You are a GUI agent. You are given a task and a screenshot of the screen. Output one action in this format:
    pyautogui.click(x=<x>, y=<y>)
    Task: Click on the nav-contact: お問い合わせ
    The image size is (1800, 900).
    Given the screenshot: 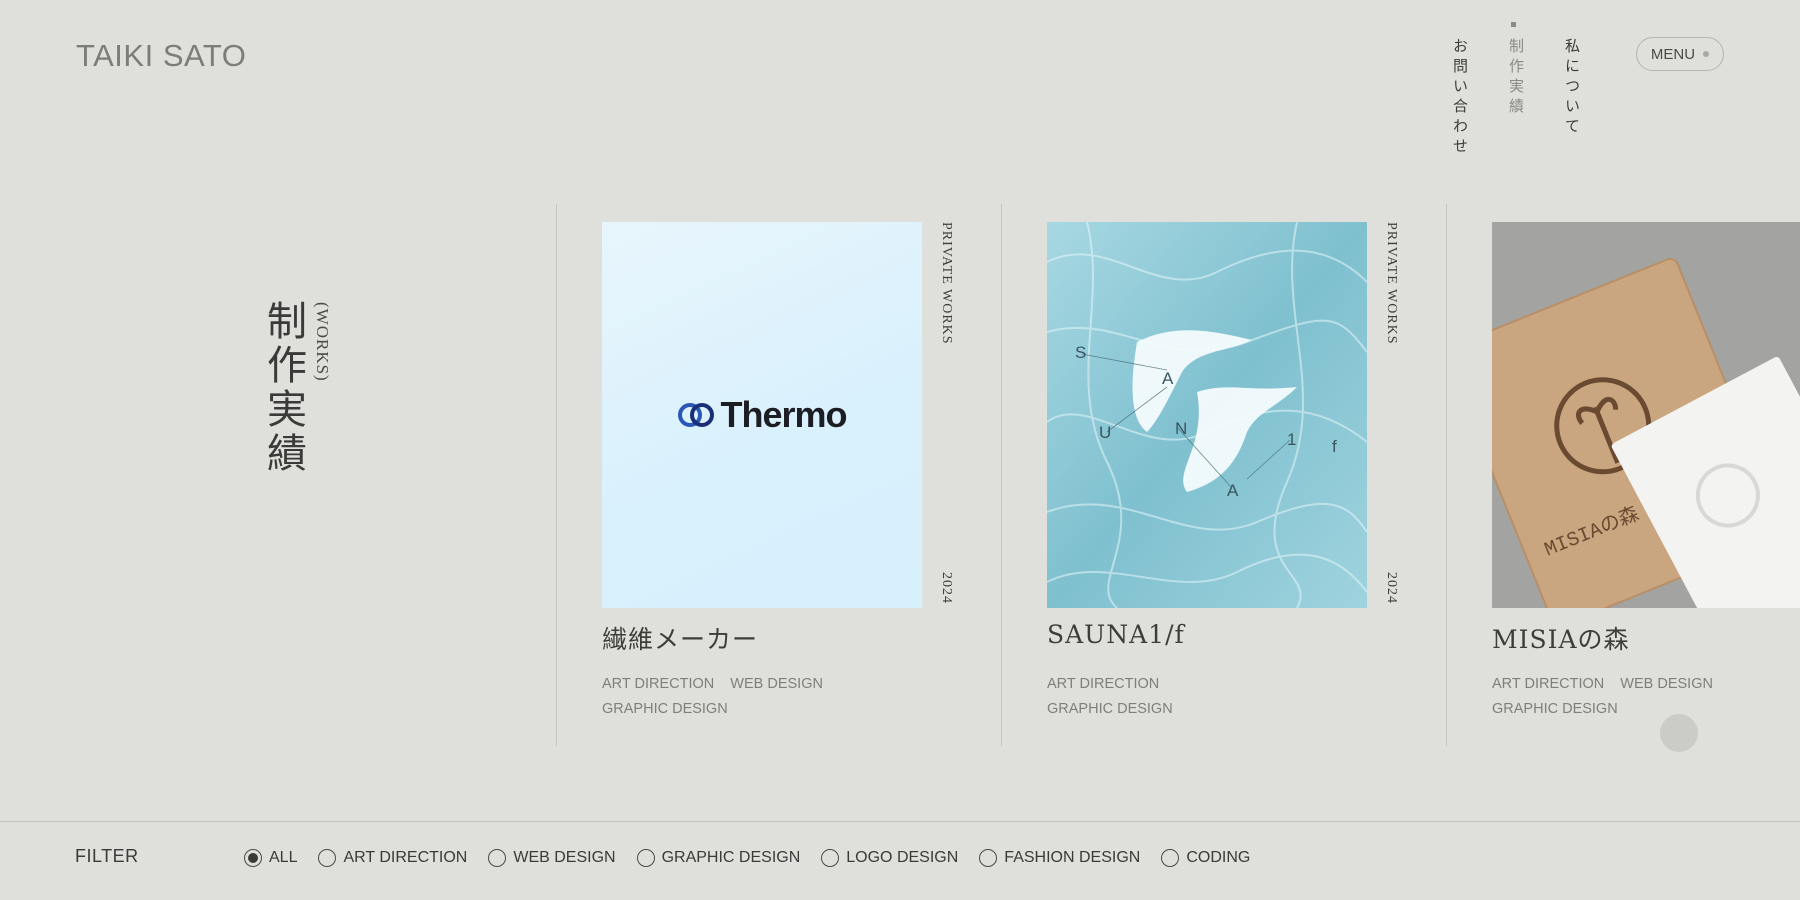 What is the action you would take?
    pyautogui.click(x=1460, y=98)
    